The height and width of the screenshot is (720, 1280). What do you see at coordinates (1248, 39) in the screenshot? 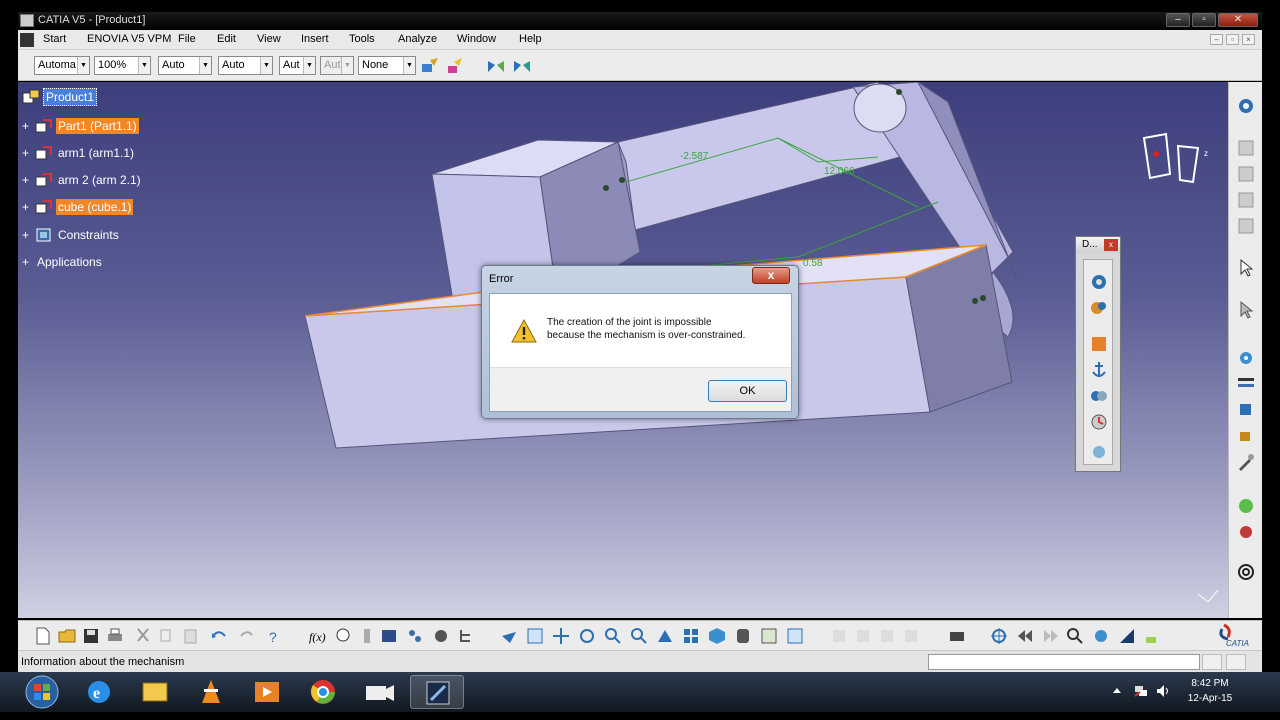
I see `mdi-close-button: ×` at bounding box center [1248, 39].